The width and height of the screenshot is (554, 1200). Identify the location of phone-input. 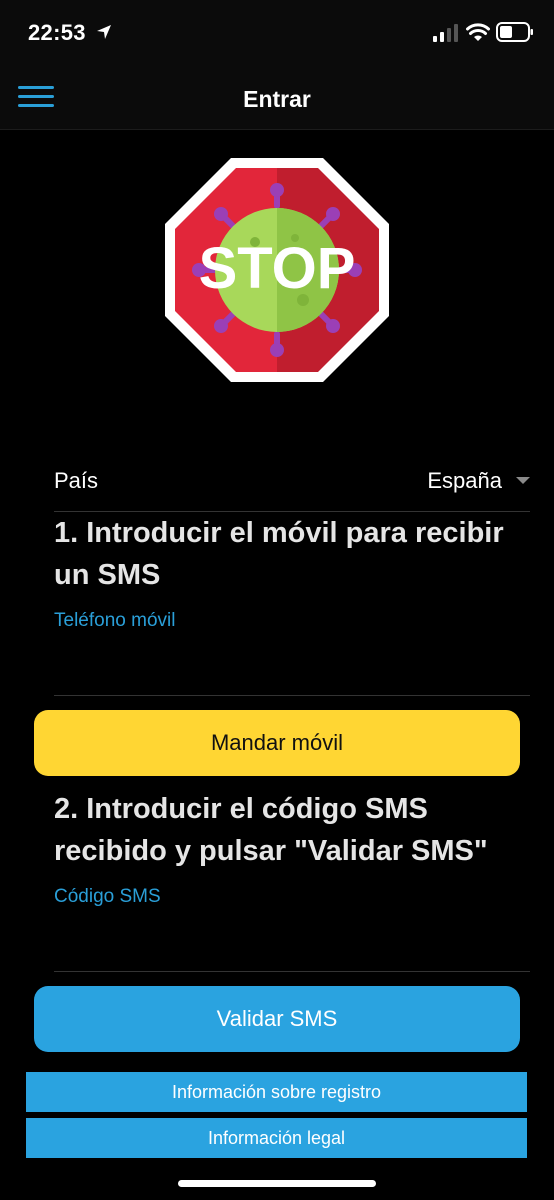
(292, 666).